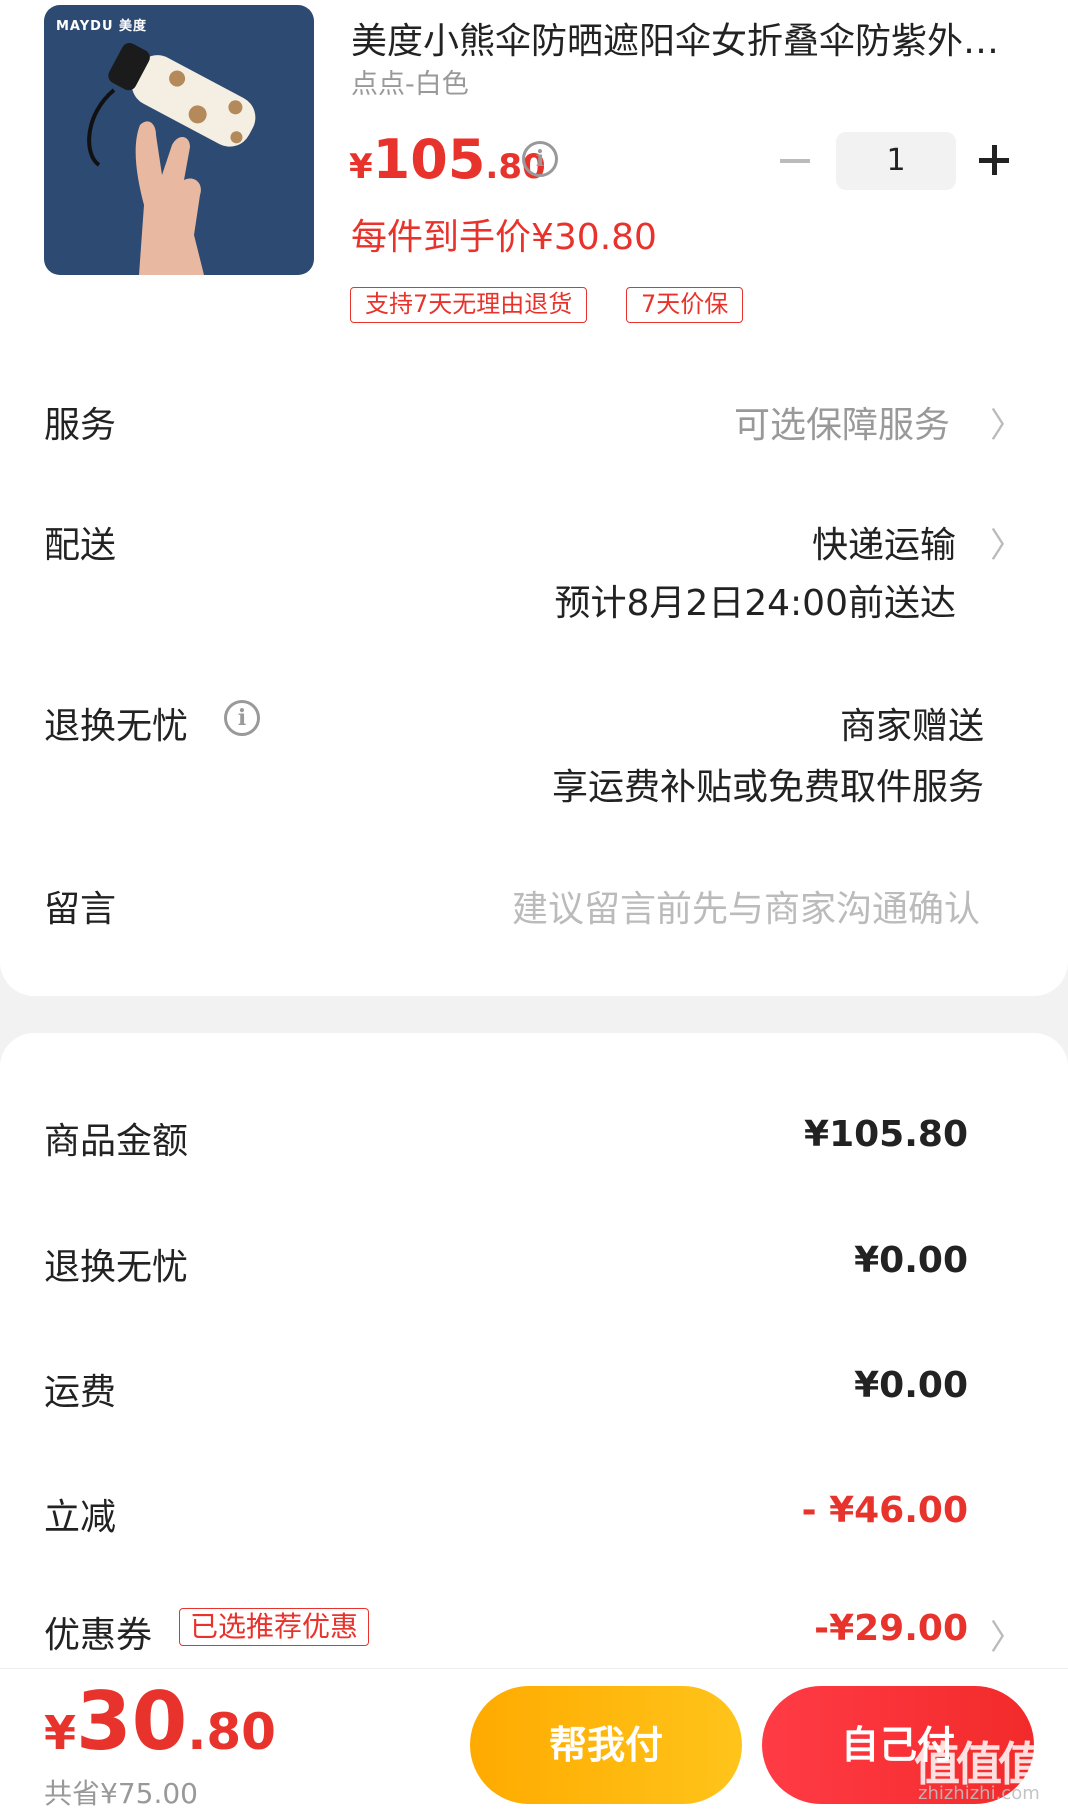 This screenshot has width=1068, height=1813. What do you see at coordinates (80, 909) in the screenshot?
I see `message-label: 留言` at bounding box center [80, 909].